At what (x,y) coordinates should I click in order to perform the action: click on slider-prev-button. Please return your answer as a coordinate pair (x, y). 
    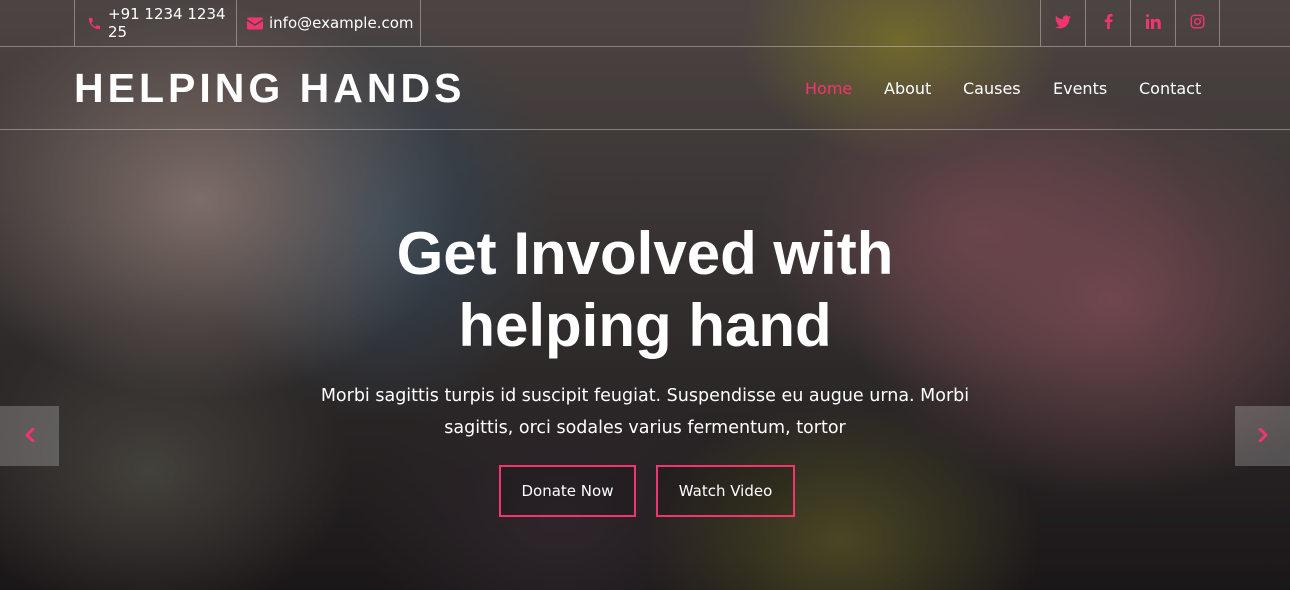
    Looking at the image, I should click on (29, 436).